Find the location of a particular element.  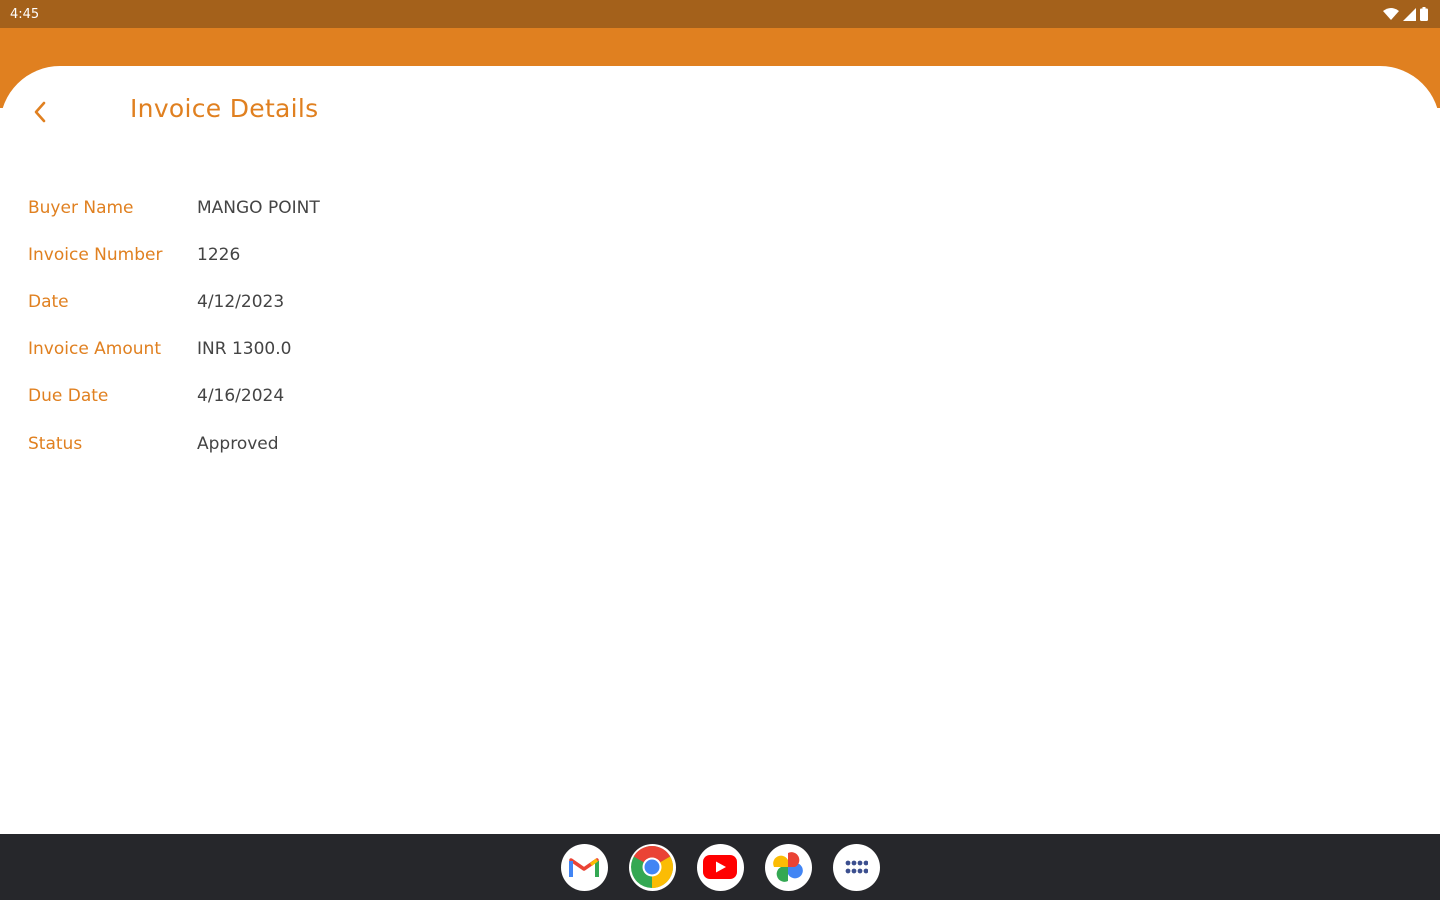

taskbar is located at coordinates (720, 867).